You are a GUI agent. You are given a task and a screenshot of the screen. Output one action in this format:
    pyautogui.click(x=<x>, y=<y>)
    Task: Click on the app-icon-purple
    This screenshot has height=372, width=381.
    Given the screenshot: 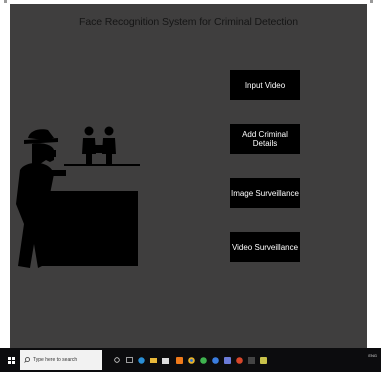 What is the action you would take?
    pyautogui.click(x=227, y=360)
    